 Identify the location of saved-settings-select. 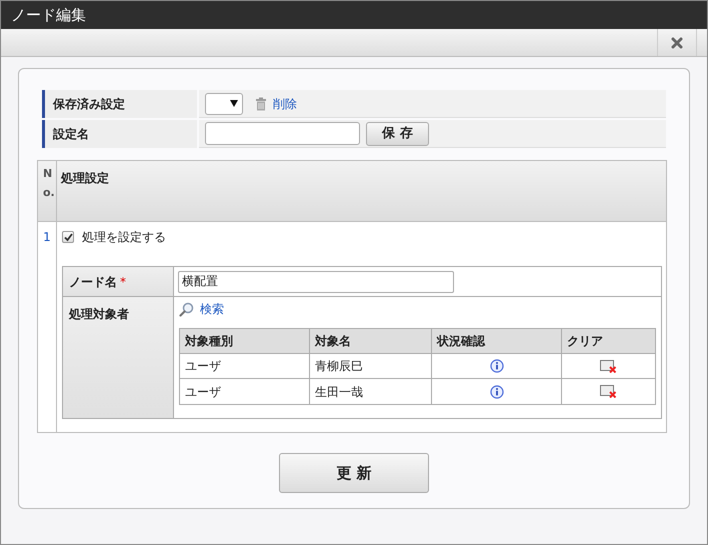
(224, 103).